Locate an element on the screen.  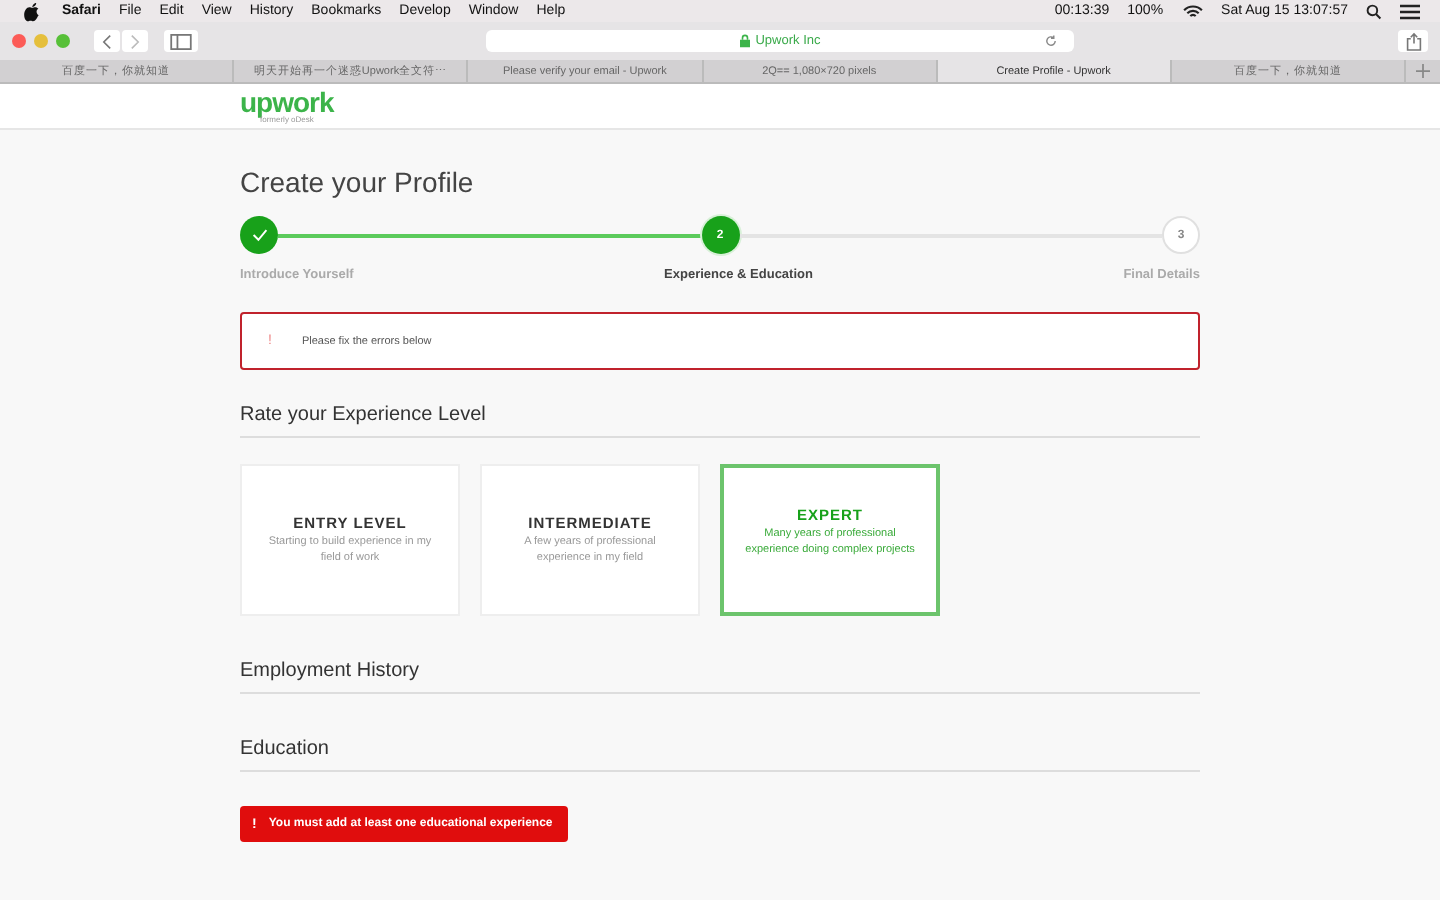
section-heading: Rate your Experience Level is located at coordinates (720, 421).